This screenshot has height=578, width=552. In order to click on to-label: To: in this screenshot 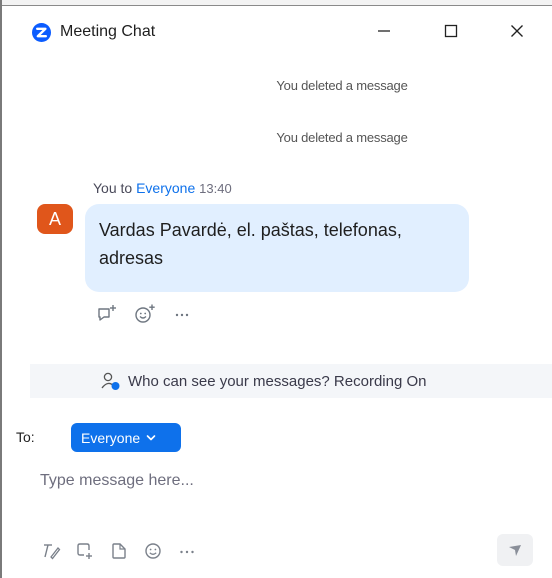, I will do `click(25, 437)`.